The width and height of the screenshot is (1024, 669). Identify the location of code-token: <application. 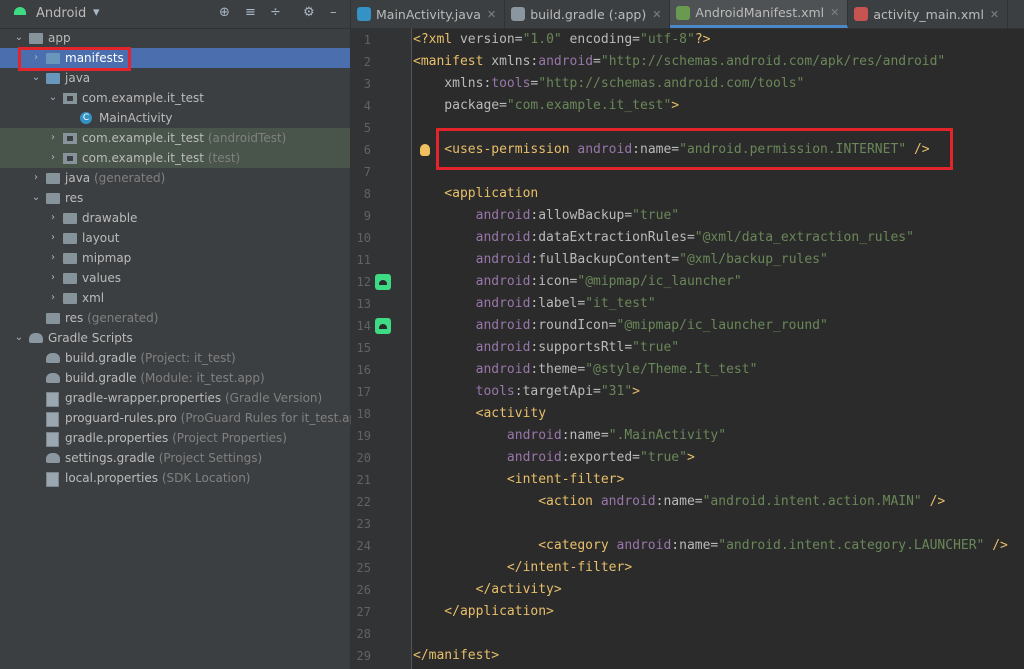
(476, 193).